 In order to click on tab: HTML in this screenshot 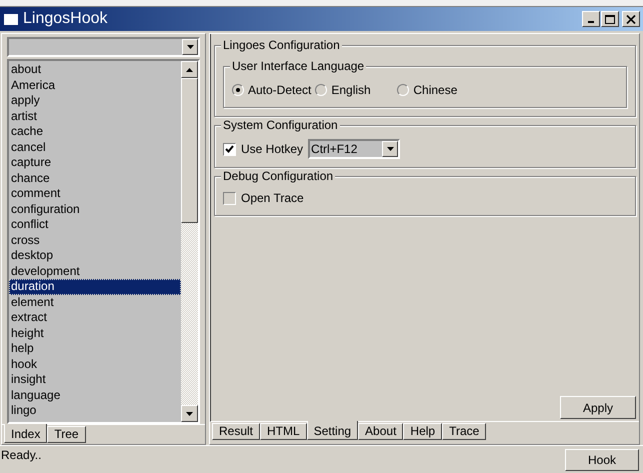, I will do `click(283, 431)`.